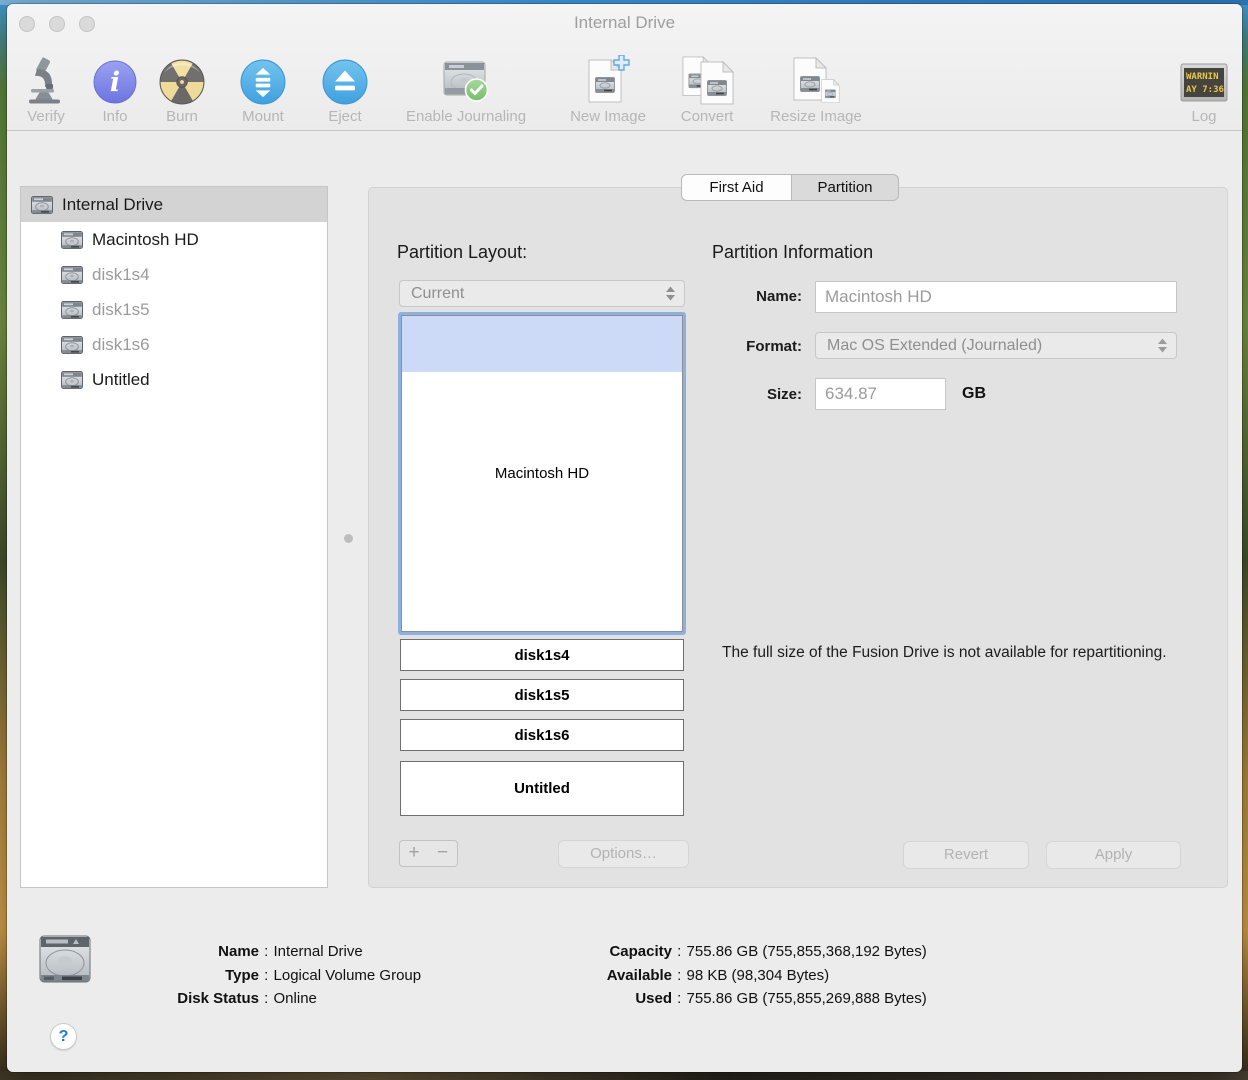  I want to click on eject-button: Eject, so click(345, 81).